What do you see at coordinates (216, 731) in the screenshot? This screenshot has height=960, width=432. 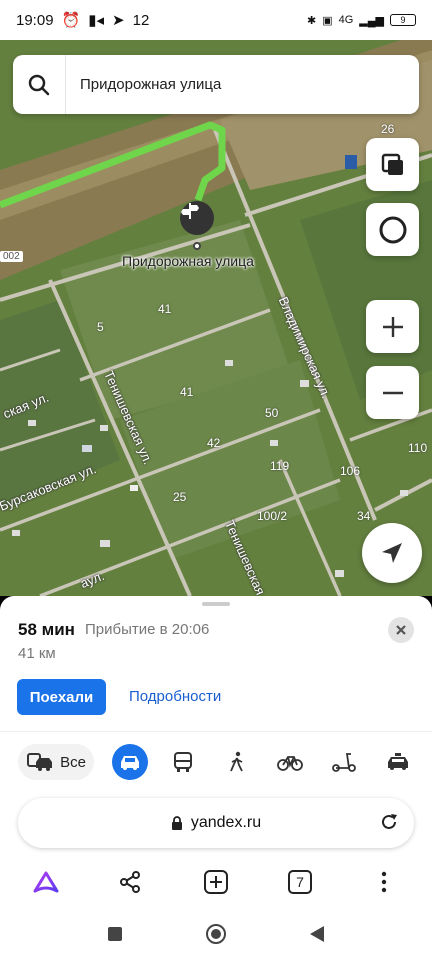 I see `divider` at bounding box center [216, 731].